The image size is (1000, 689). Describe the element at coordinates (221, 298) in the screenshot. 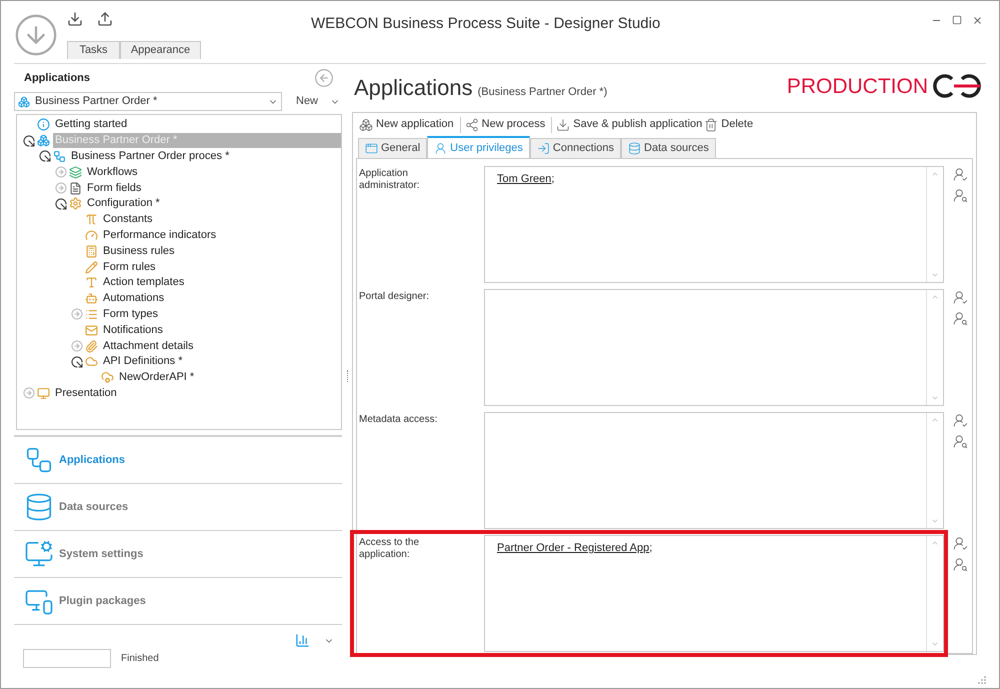

I see `tree-item: Automations` at that location.